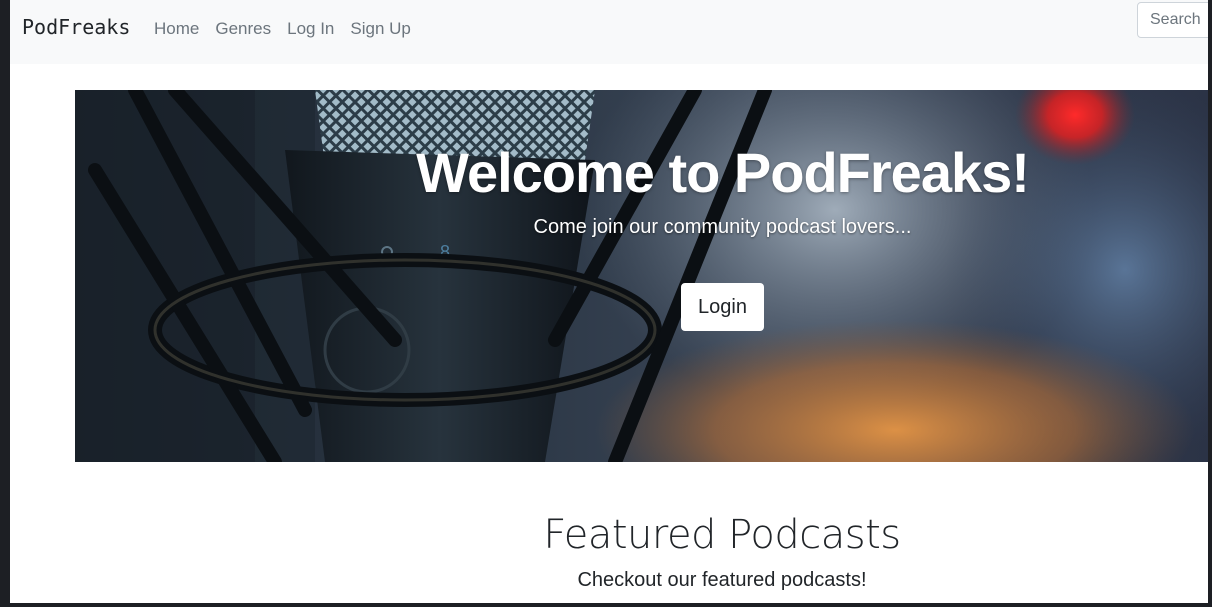  I want to click on nav-link-sign-up: Sign Up, so click(380, 29).